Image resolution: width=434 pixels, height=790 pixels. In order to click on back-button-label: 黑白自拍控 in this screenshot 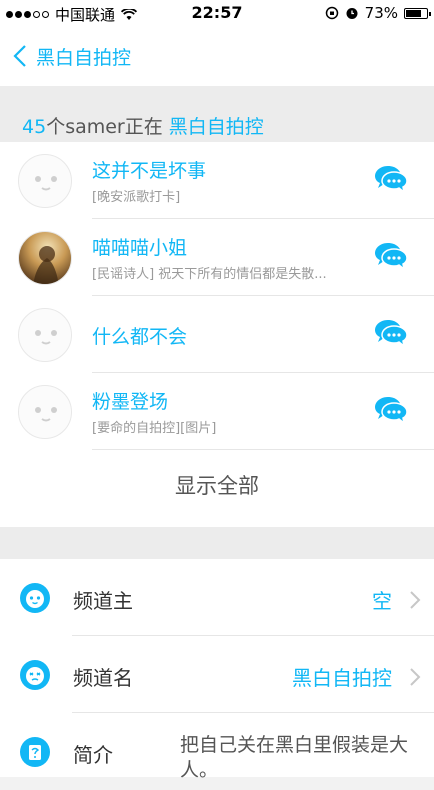, I will do `click(83, 56)`.